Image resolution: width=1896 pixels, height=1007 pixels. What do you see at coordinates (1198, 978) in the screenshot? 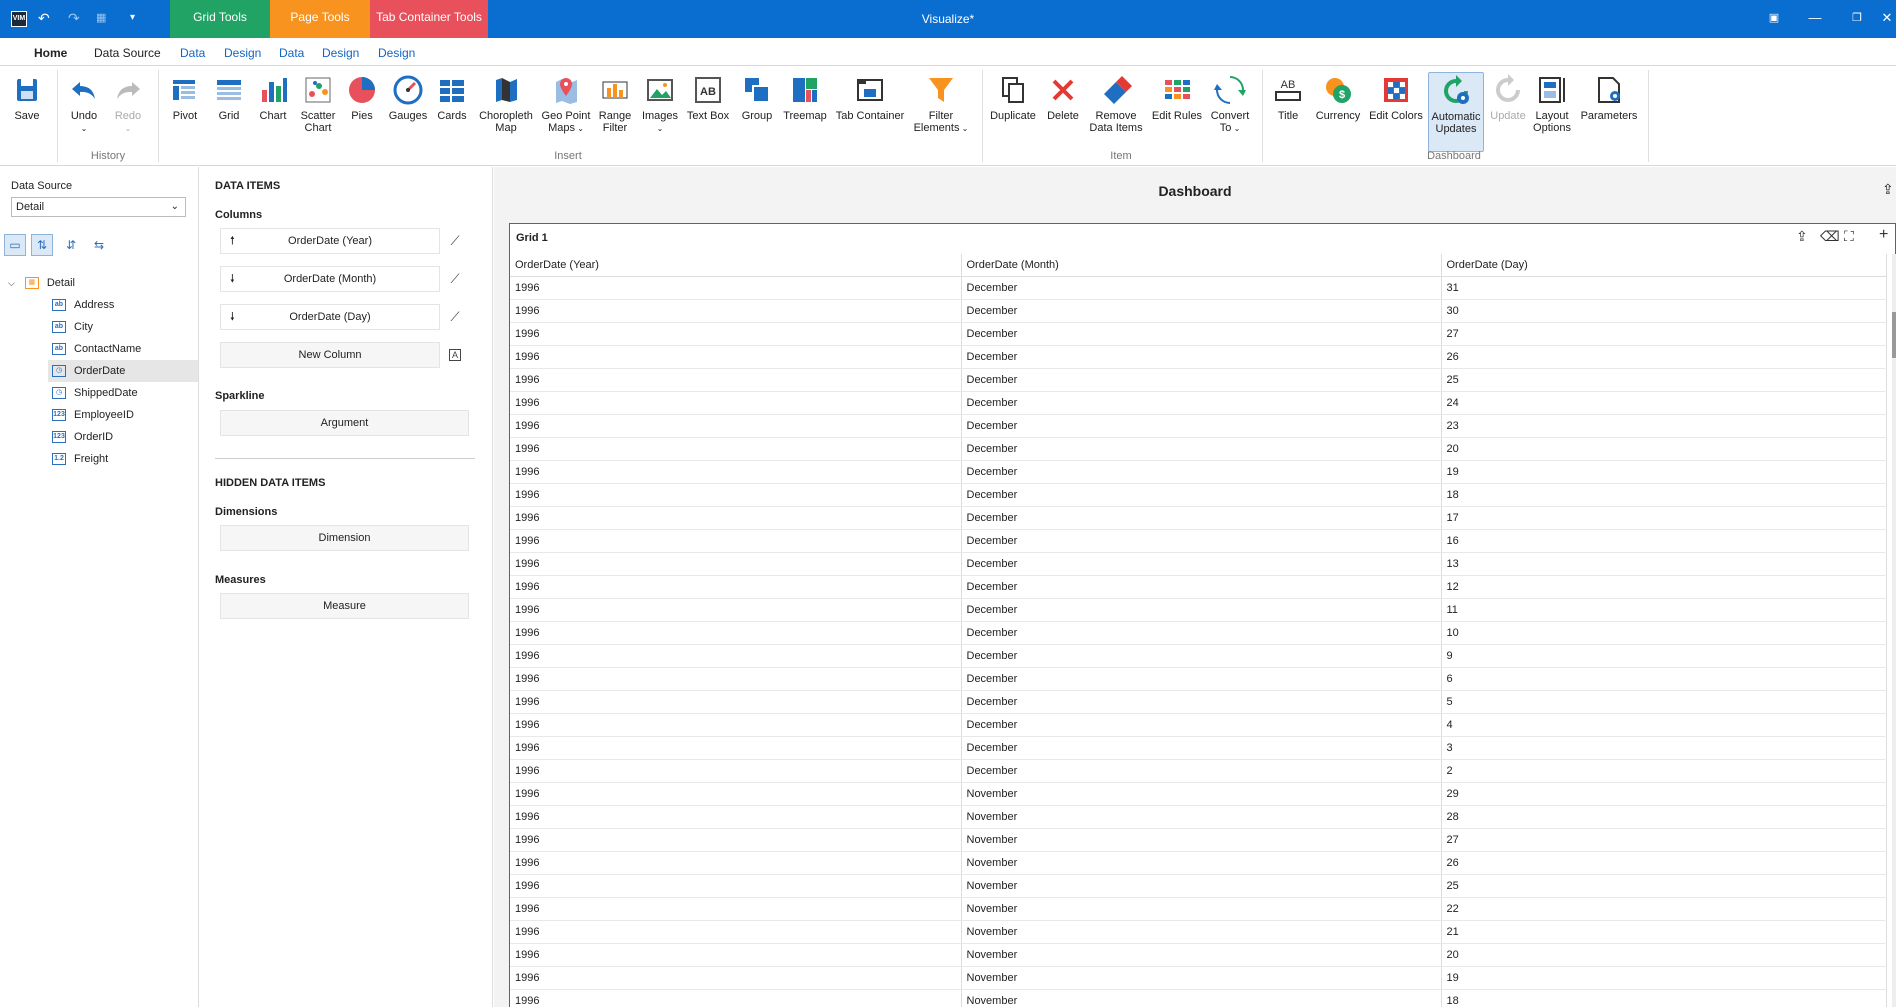
I see `table-row: 1996 November 19` at bounding box center [1198, 978].